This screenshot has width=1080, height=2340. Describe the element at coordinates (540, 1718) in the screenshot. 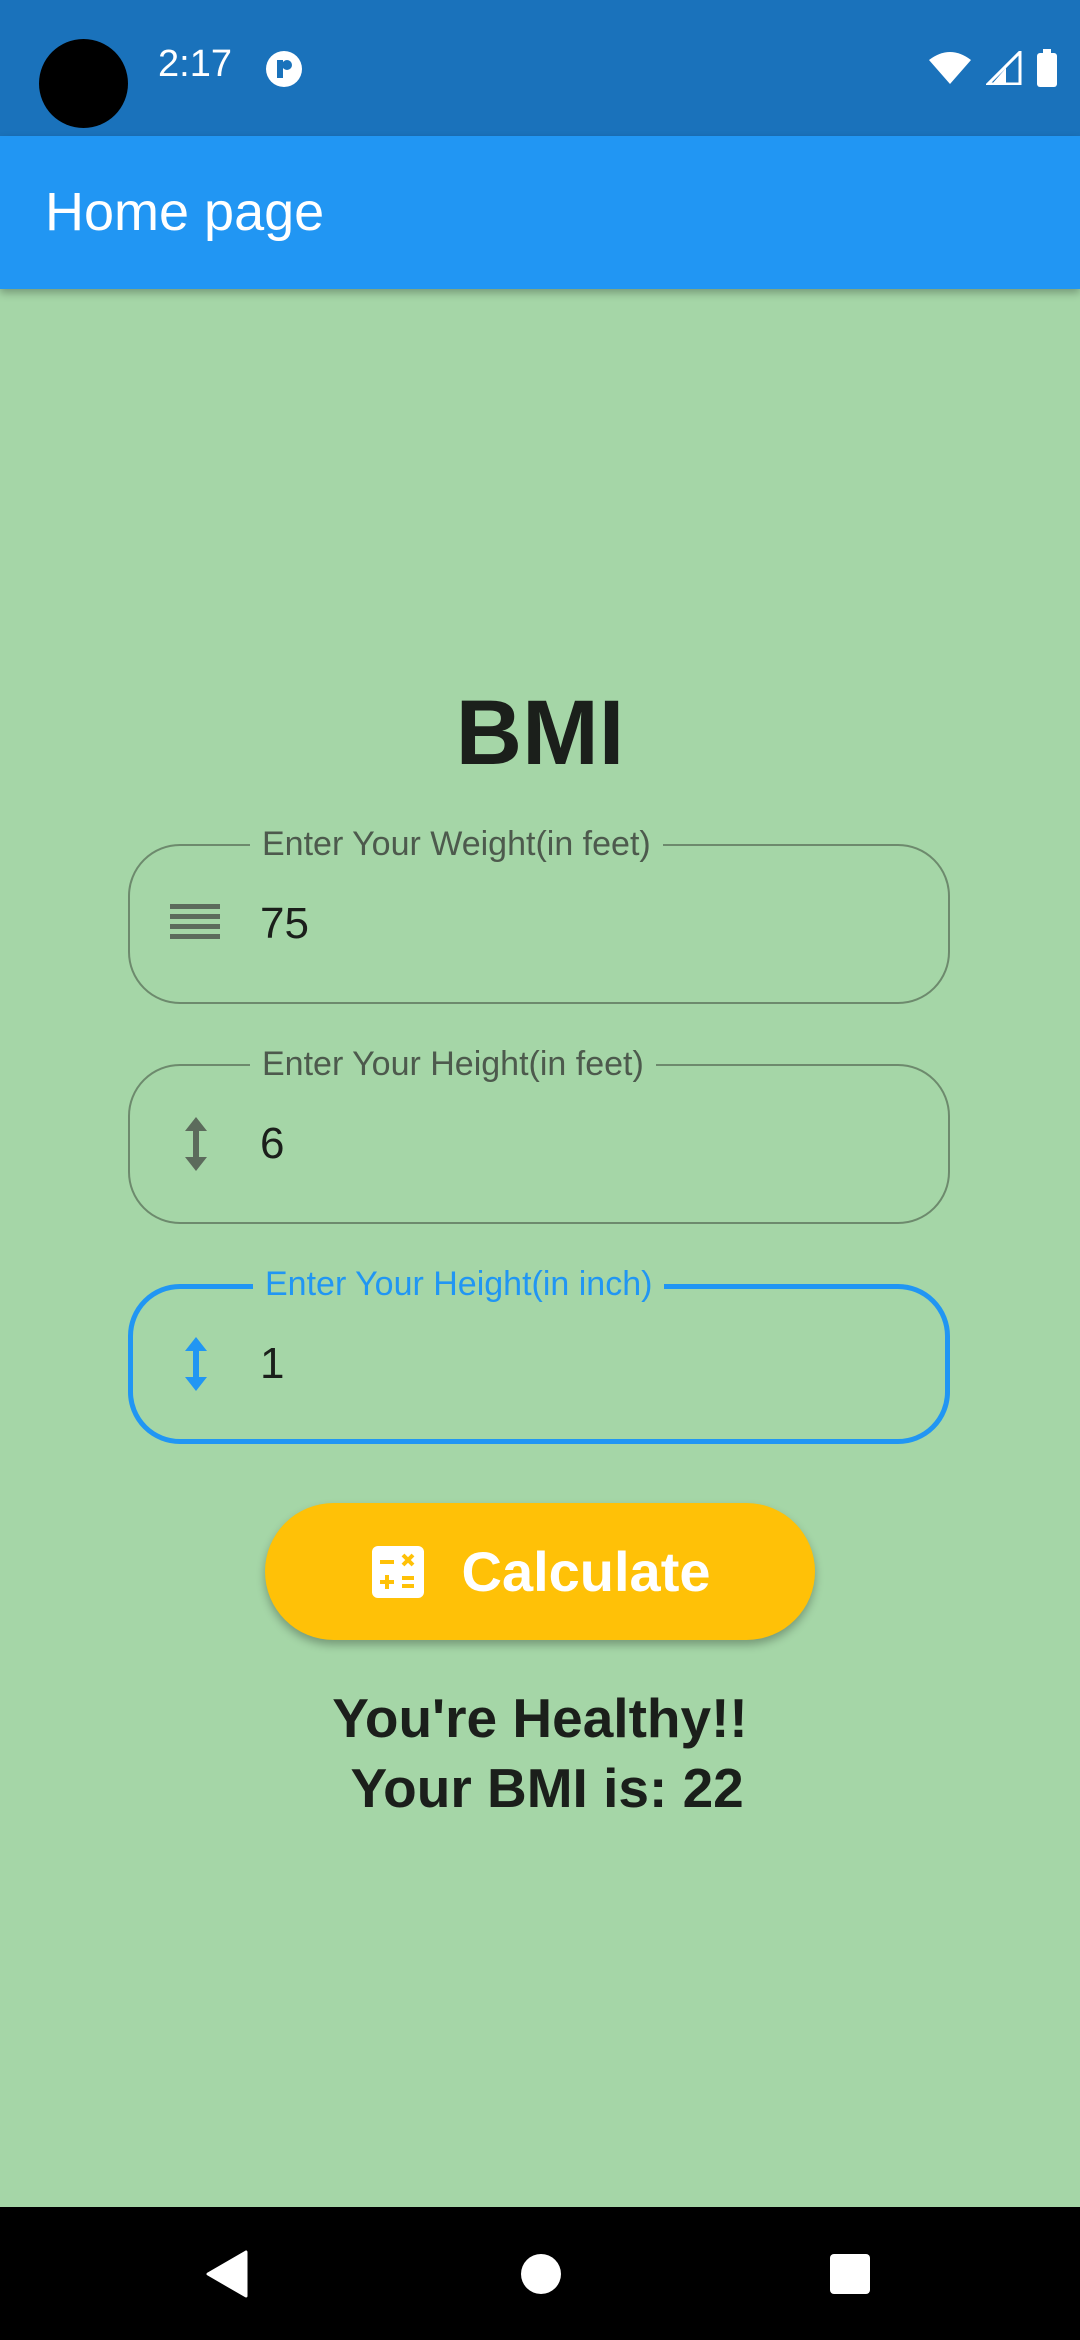

I see `result-status: You're Healthy!!` at that location.